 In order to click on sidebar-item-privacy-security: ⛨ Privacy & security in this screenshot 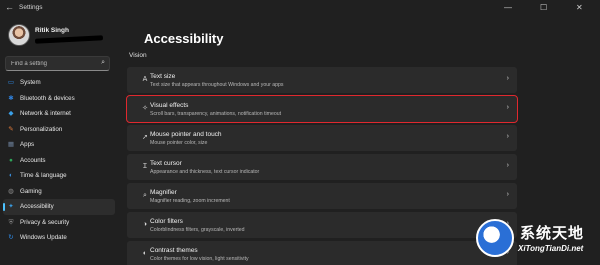, I will do `click(59, 223)`.